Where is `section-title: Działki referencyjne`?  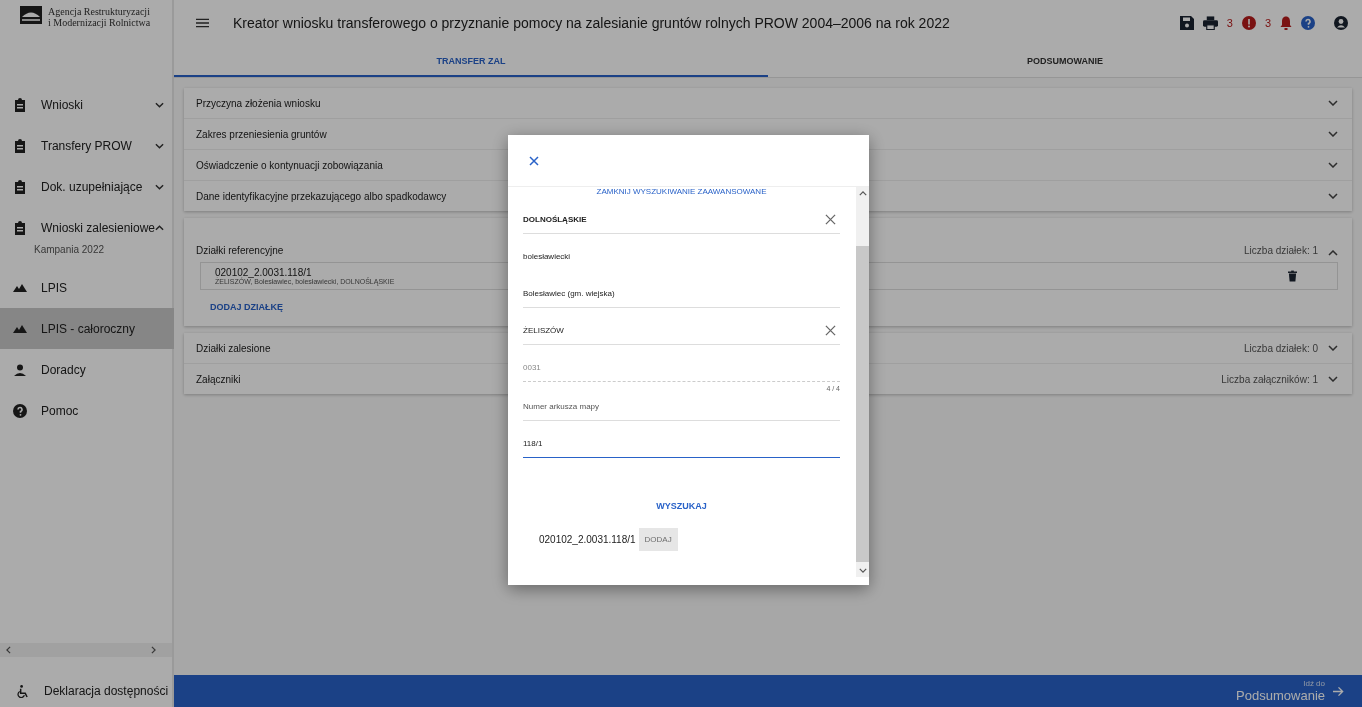 section-title: Działki referencyjne is located at coordinates (240, 250).